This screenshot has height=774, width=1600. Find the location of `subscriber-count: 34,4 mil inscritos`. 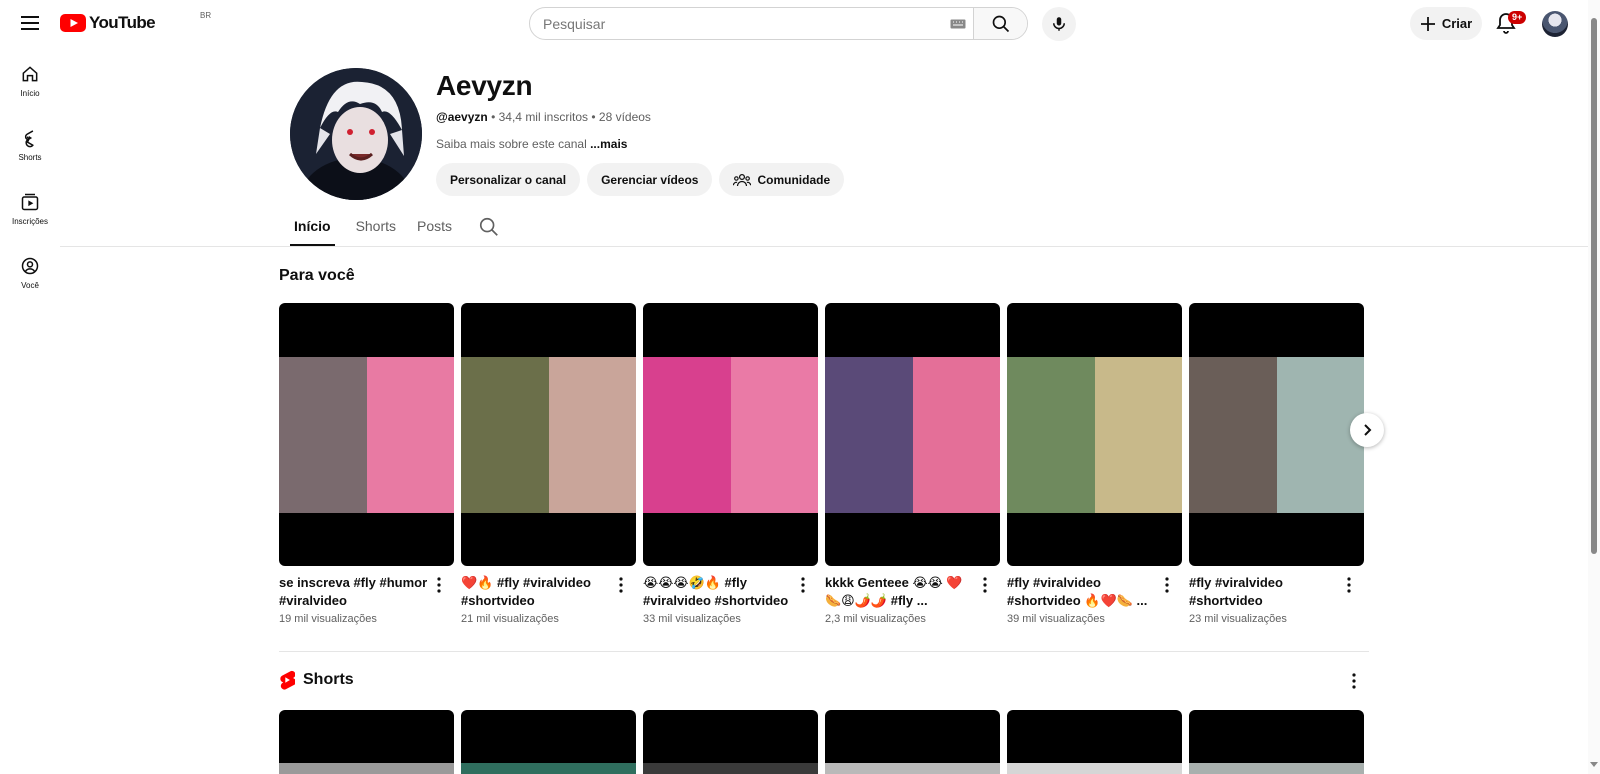

subscriber-count: 34,4 mil inscritos is located at coordinates (543, 117).